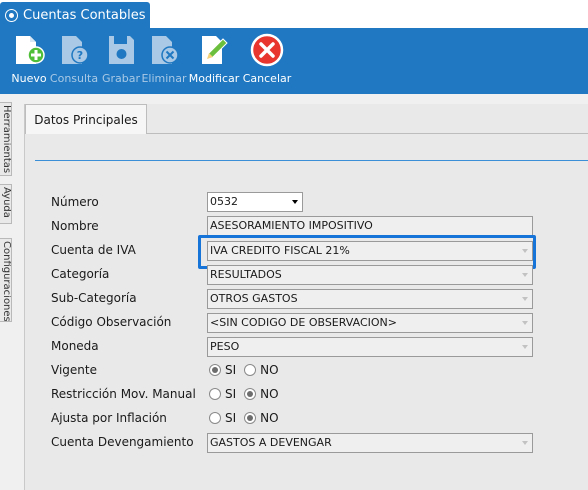 The image size is (588, 490). What do you see at coordinates (246, 274) in the screenshot?
I see `categoria-value: RESULTADOS` at bounding box center [246, 274].